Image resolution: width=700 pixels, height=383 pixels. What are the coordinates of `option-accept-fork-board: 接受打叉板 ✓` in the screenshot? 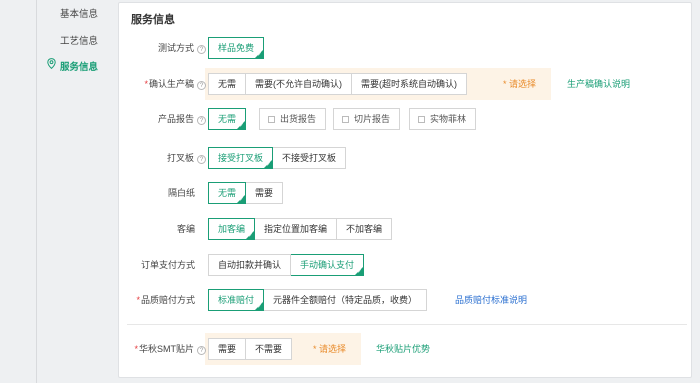 It's located at (241, 158).